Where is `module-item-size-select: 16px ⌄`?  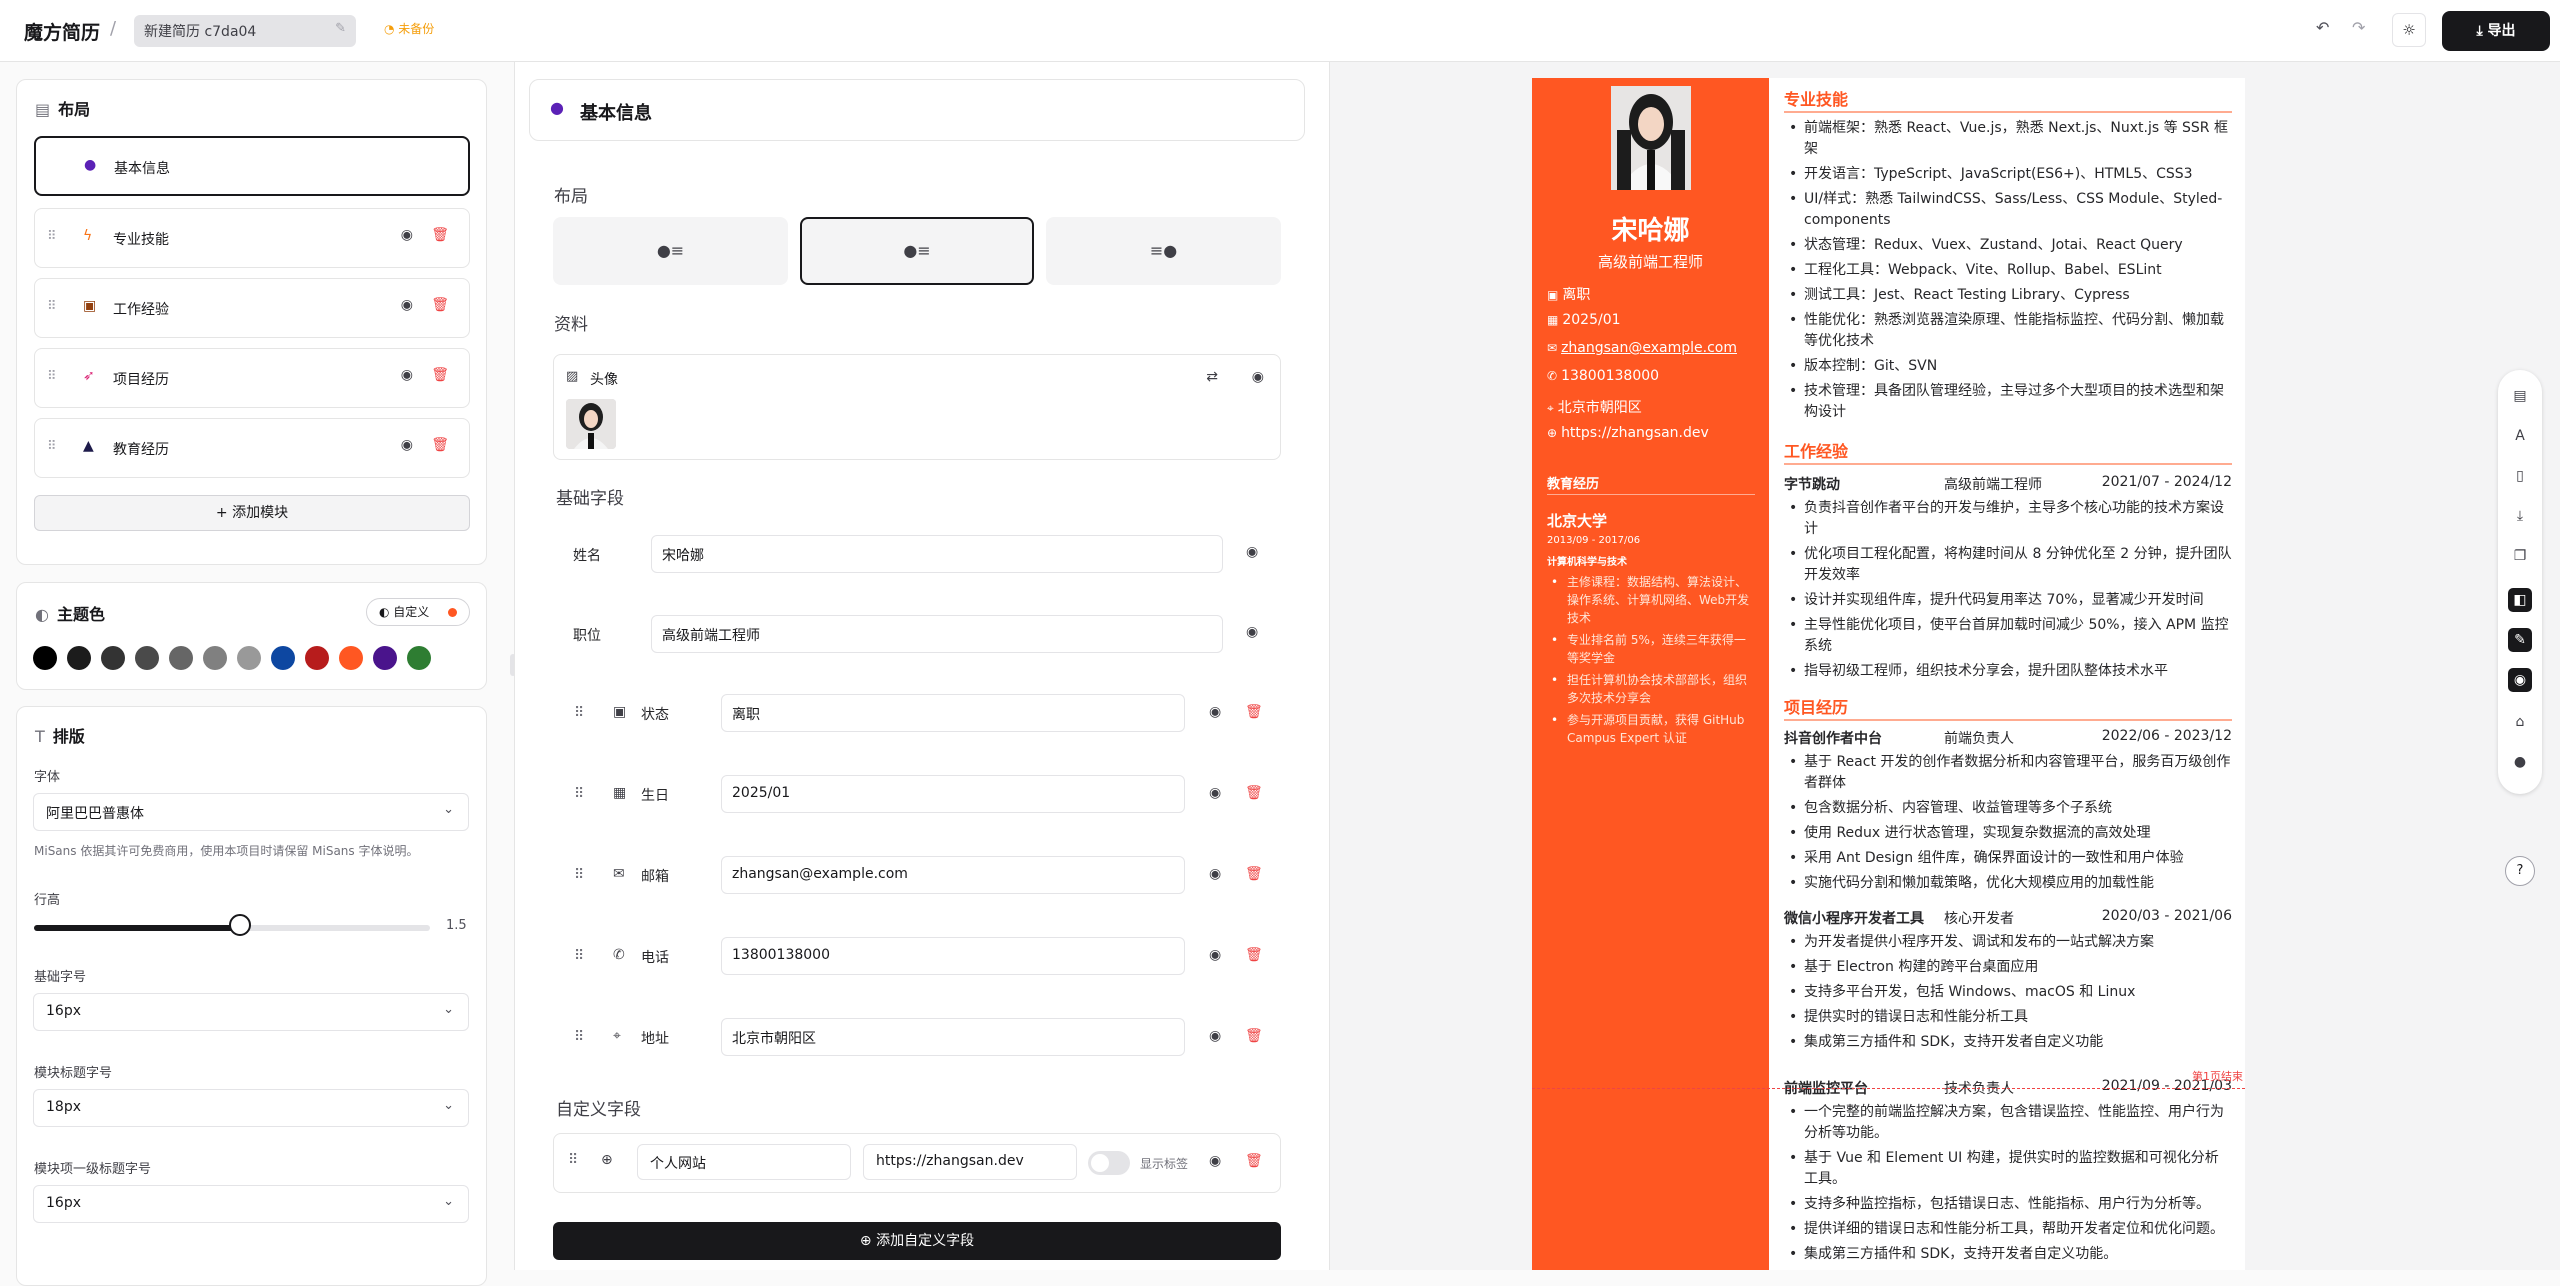 module-item-size-select: 16px ⌄ is located at coordinates (251, 1204).